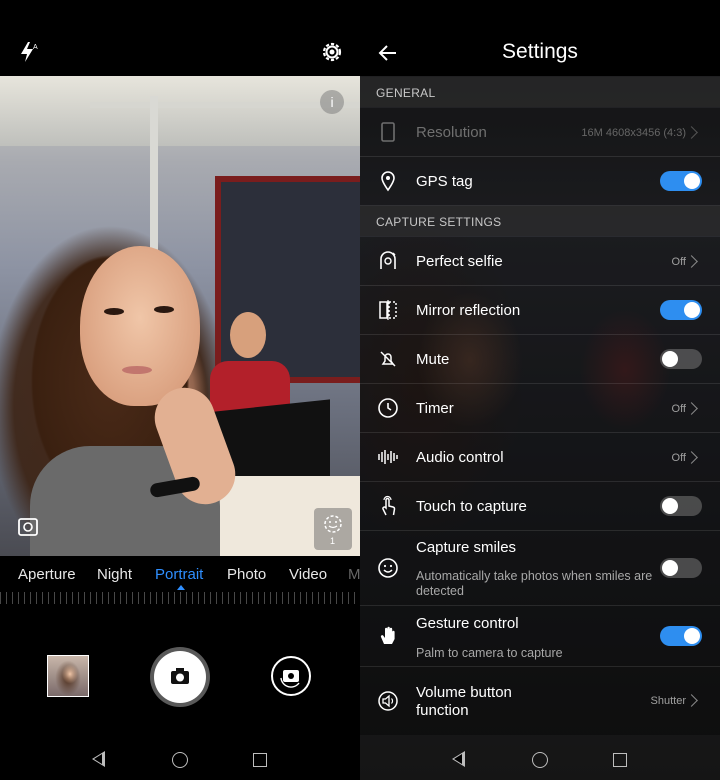  I want to click on capture-smiles-toggle, so click(681, 568).